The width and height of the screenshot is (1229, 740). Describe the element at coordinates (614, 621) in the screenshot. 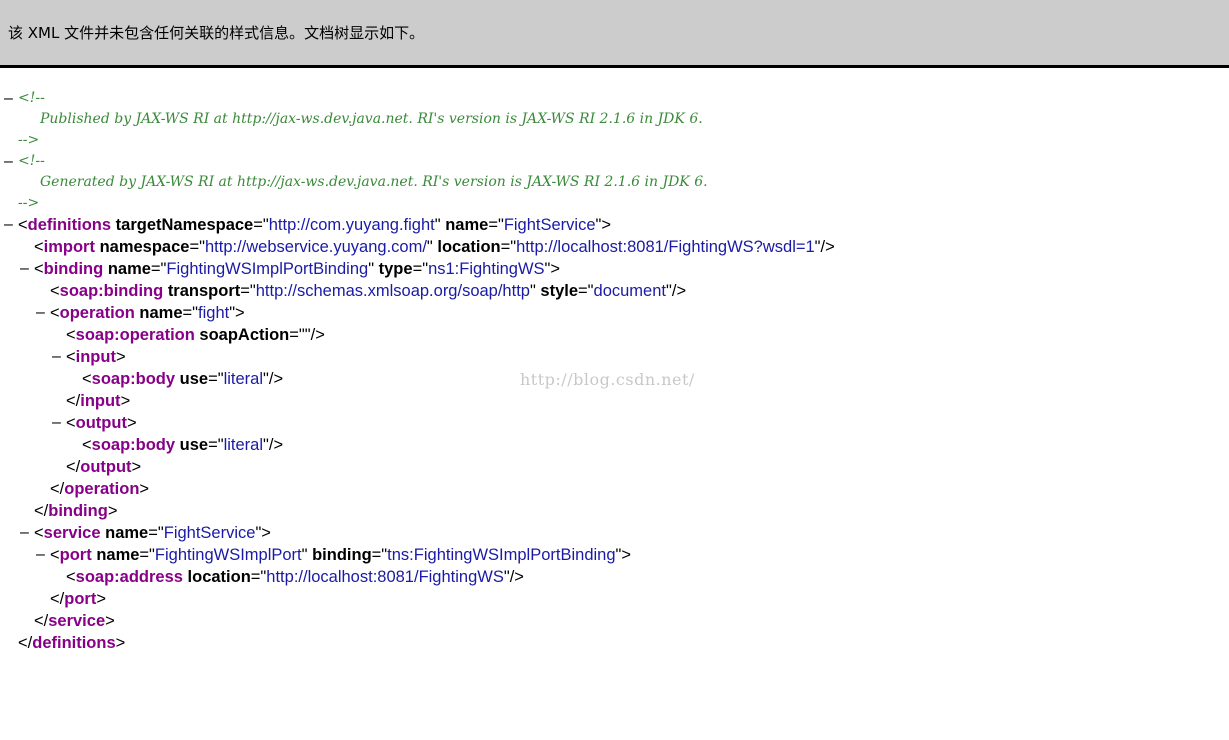

I see `service-close-line: </service>` at that location.